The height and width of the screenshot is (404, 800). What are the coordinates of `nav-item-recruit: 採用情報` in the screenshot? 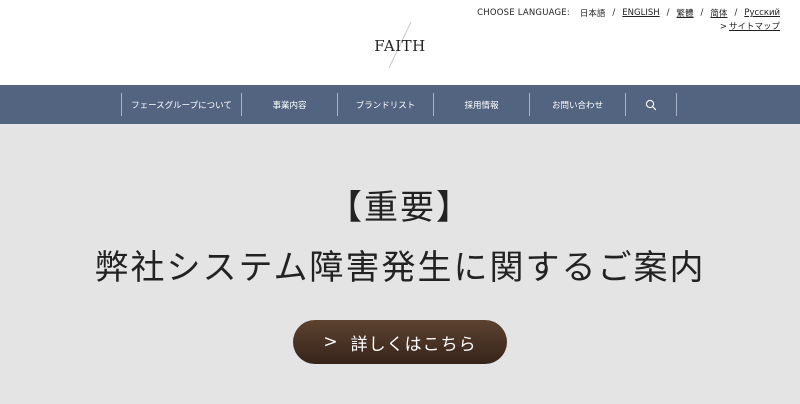 It's located at (481, 104).